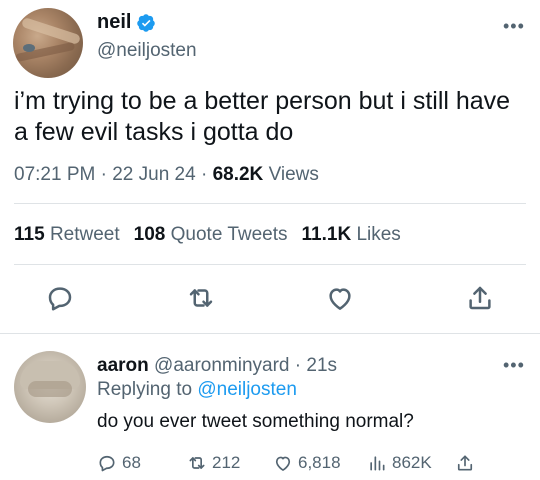  Describe the element at coordinates (293, 174) in the screenshot. I see `views-label: Views` at that location.